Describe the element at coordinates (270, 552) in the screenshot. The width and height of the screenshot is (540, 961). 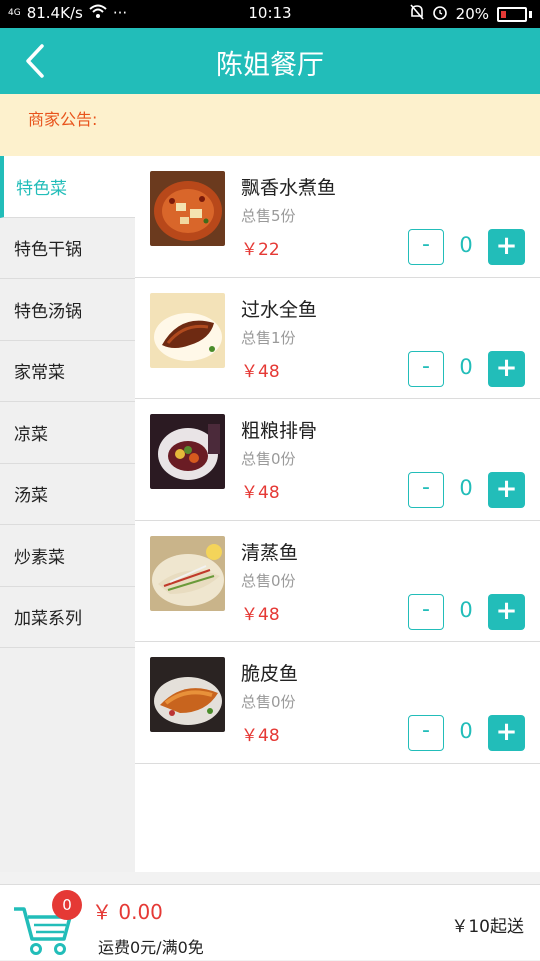
I see `dish-name: 清蒸鱼` at that location.